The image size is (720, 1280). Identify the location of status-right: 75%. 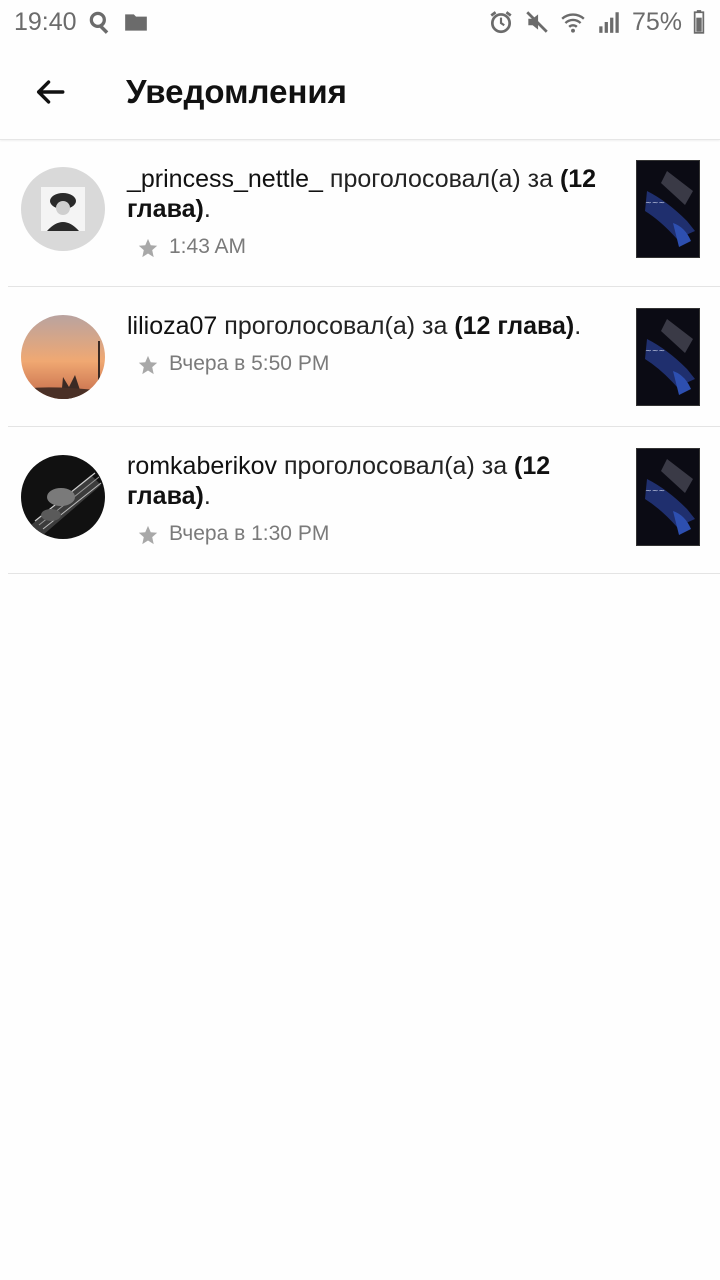
(597, 22).